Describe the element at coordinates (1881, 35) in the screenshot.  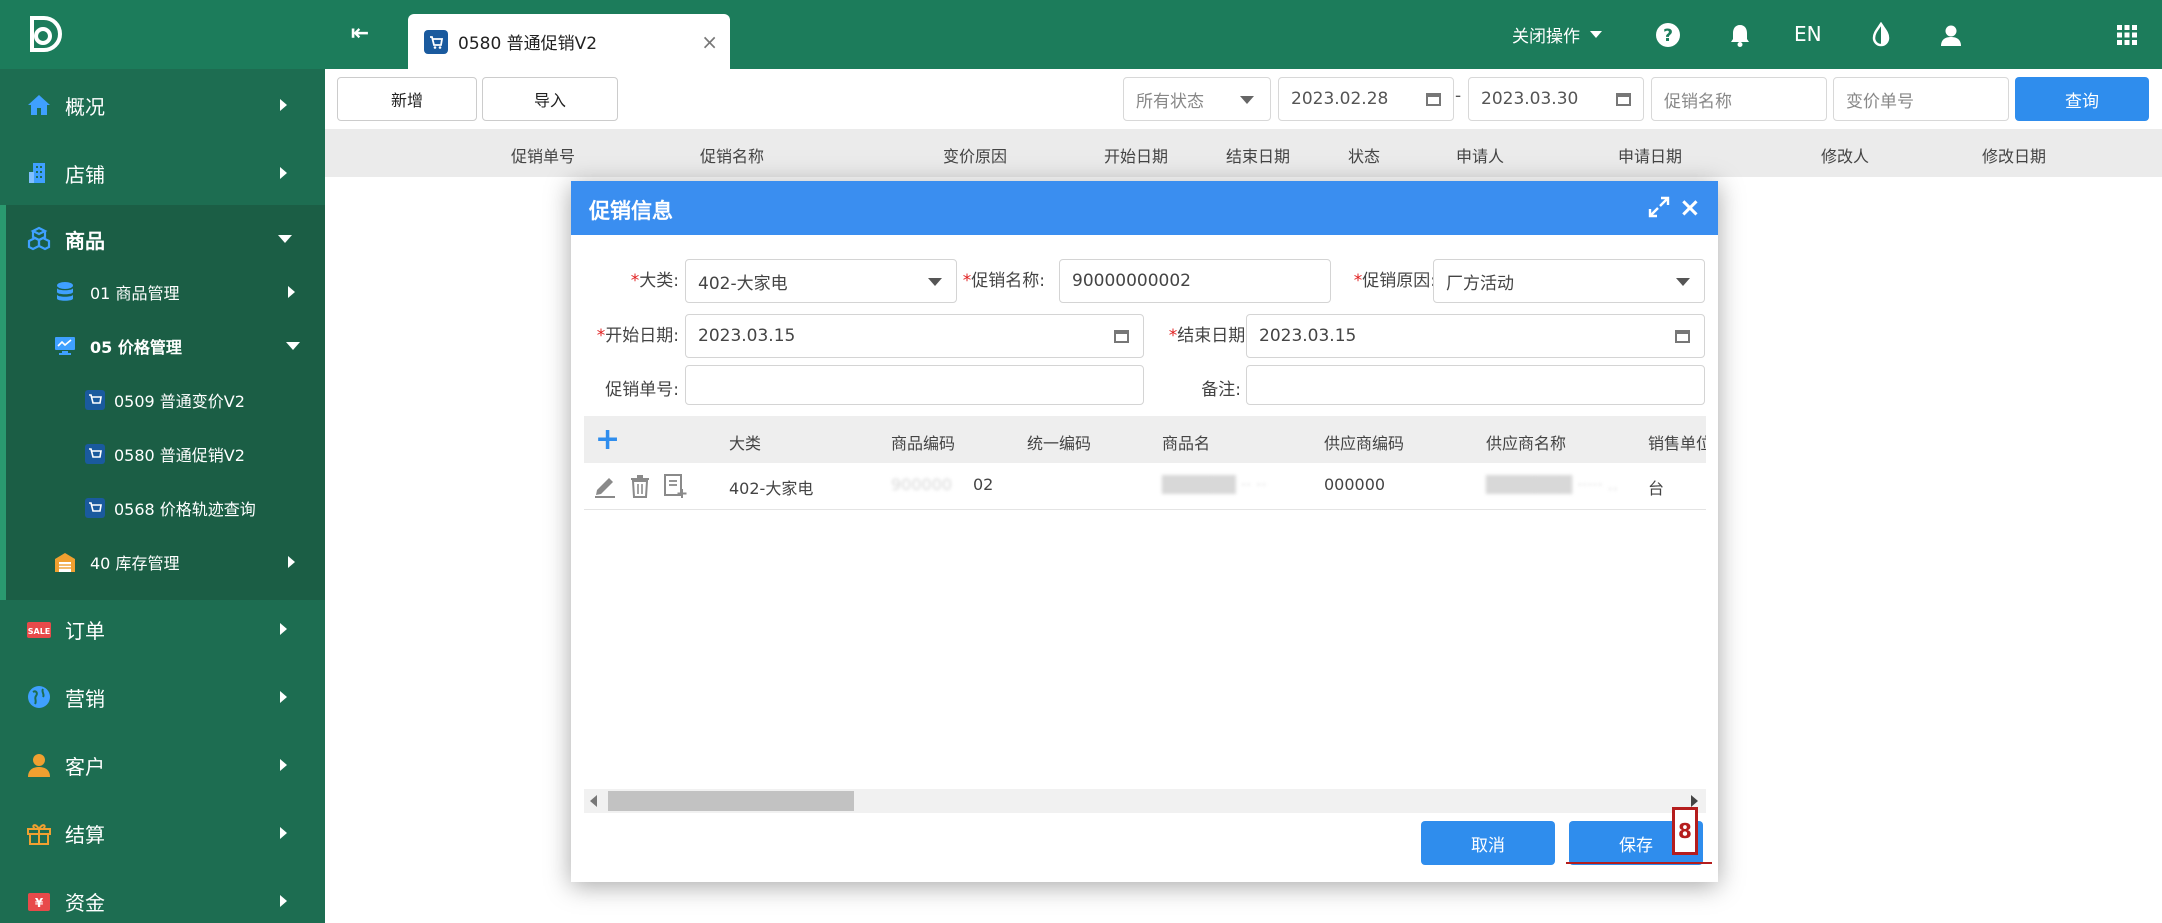
I see `theme-icon` at that location.